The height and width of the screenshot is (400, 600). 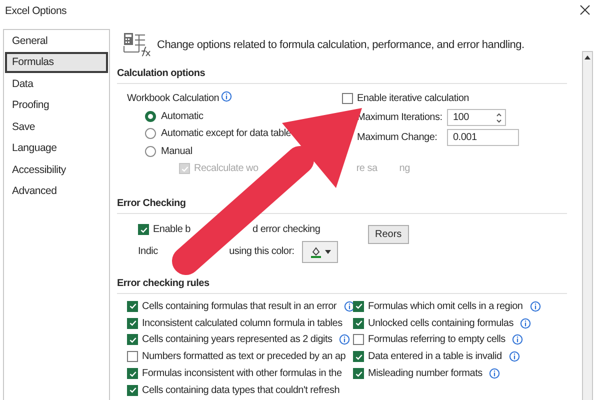 I want to click on window-title: Excel Options, so click(x=36, y=11).